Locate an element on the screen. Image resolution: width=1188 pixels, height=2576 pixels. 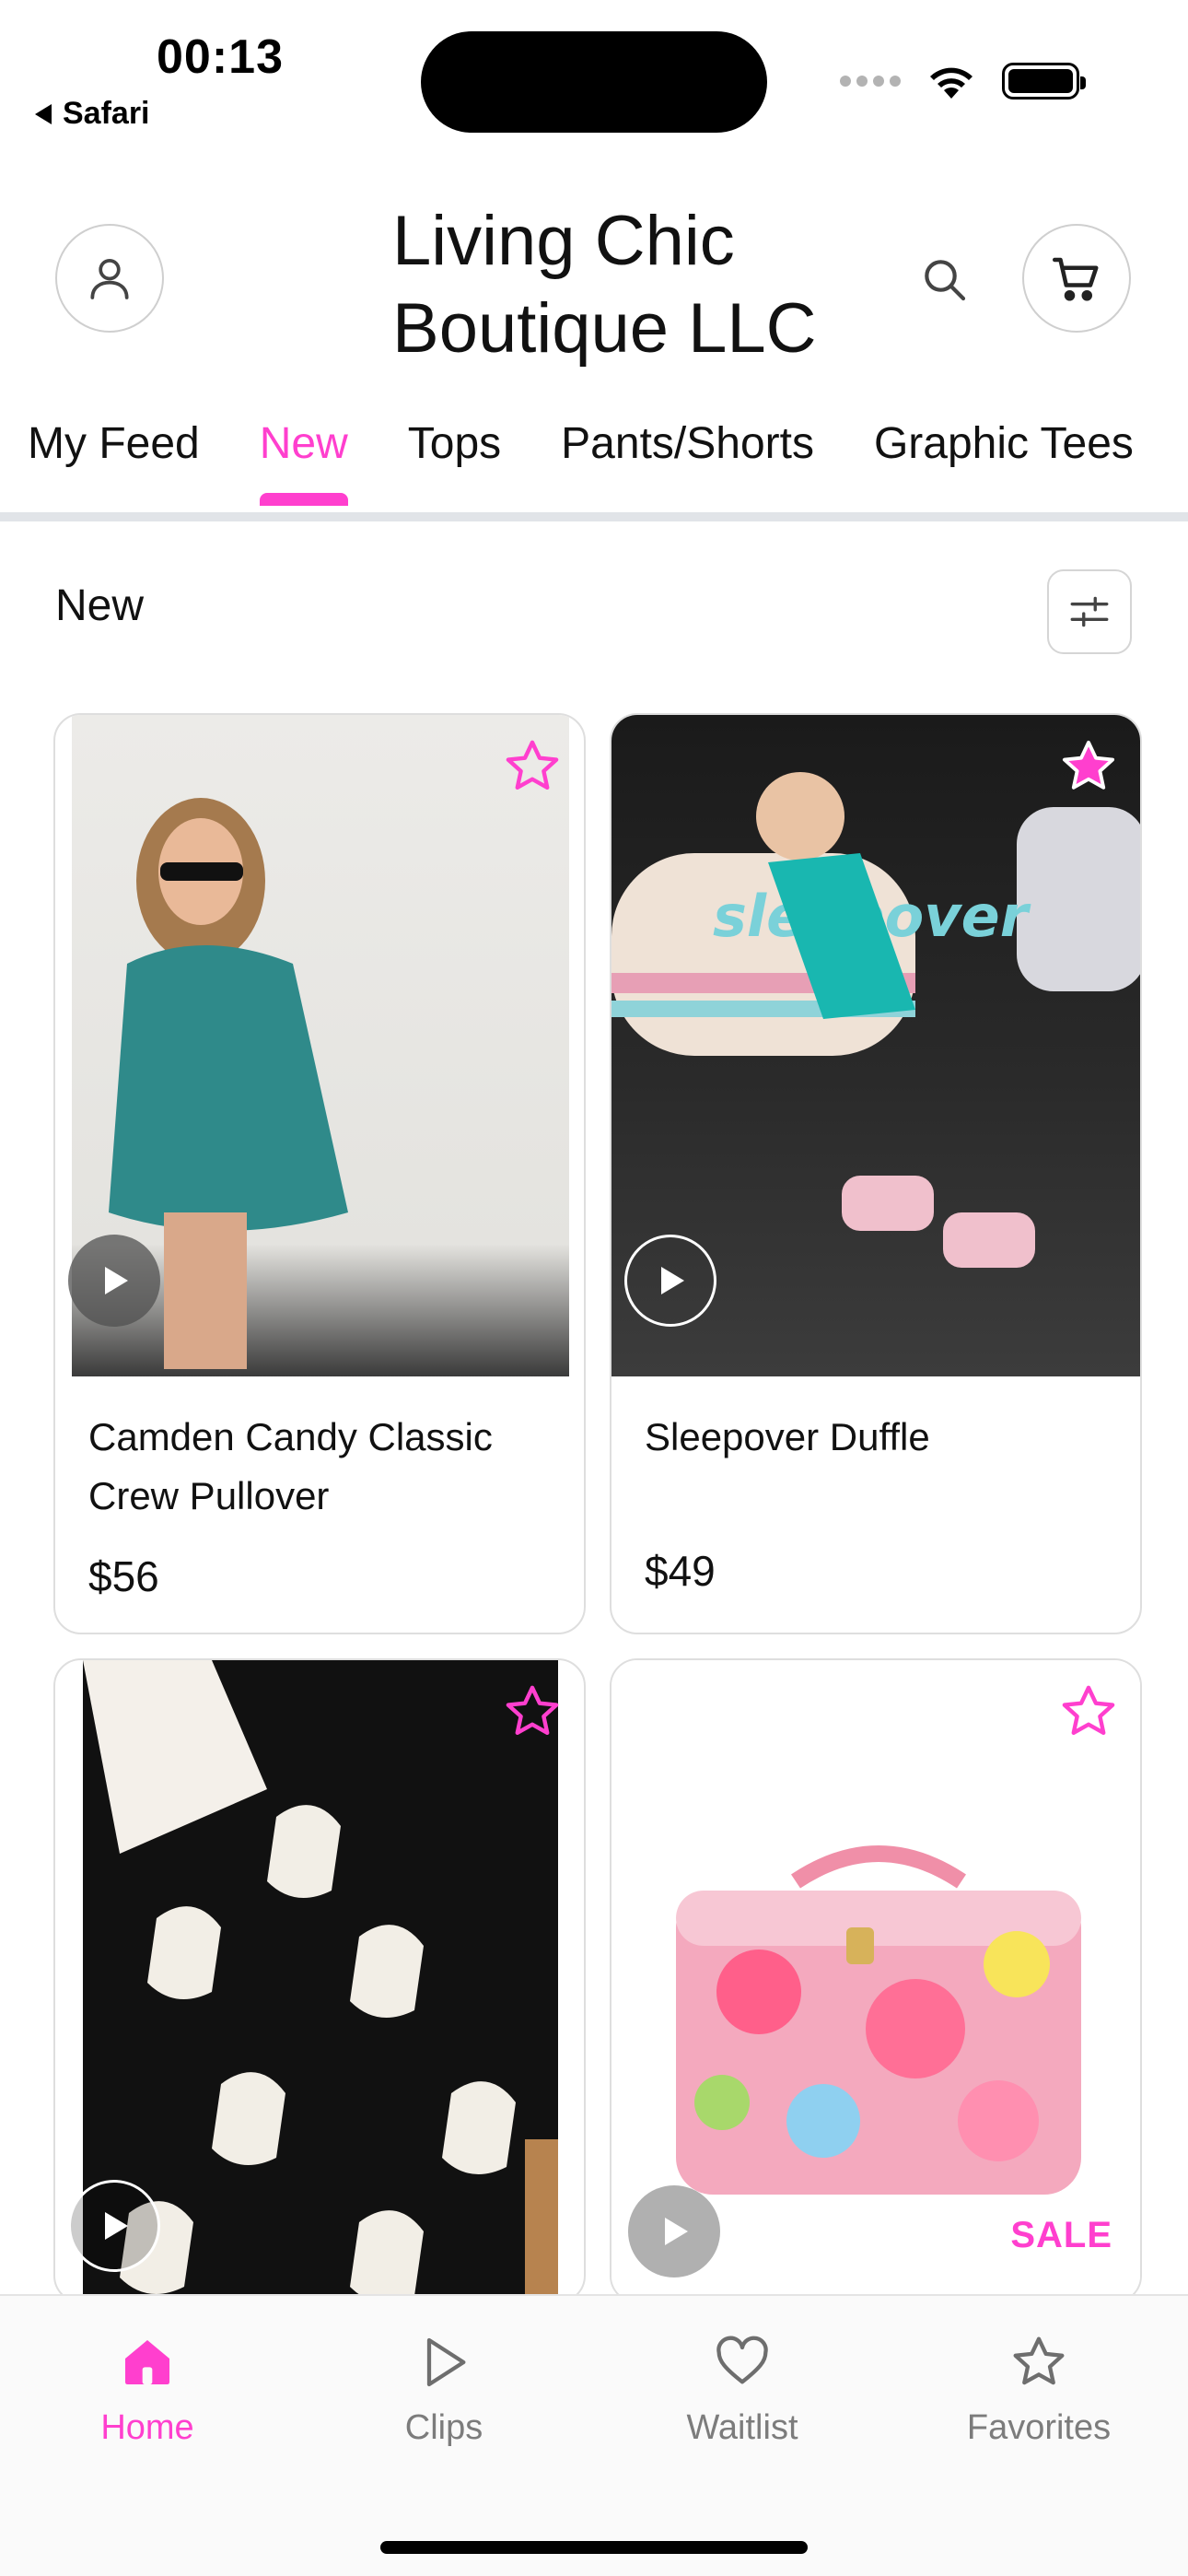
back-to-app: Safari is located at coordinates (92, 114).